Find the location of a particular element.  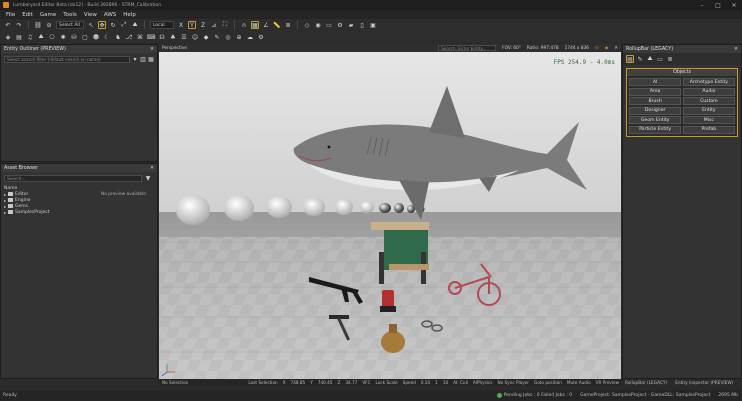

menu-file: File is located at coordinates (10, 15).